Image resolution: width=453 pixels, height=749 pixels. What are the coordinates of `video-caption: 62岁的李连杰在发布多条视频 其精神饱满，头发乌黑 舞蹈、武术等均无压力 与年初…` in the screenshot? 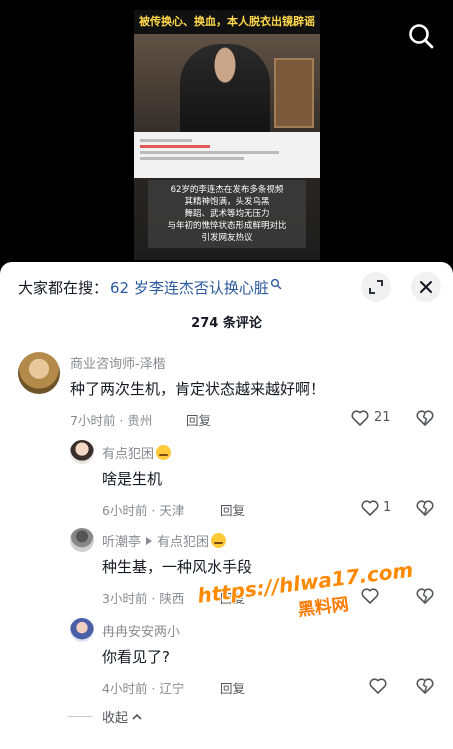 It's located at (227, 214).